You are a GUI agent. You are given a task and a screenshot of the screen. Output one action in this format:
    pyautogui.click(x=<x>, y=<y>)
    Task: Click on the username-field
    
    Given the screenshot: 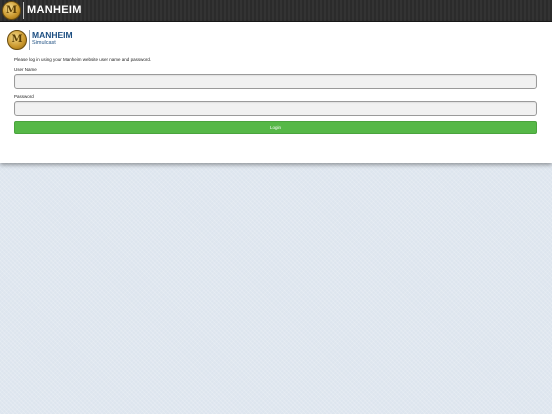 What is the action you would take?
    pyautogui.click(x=275, y=81)
    